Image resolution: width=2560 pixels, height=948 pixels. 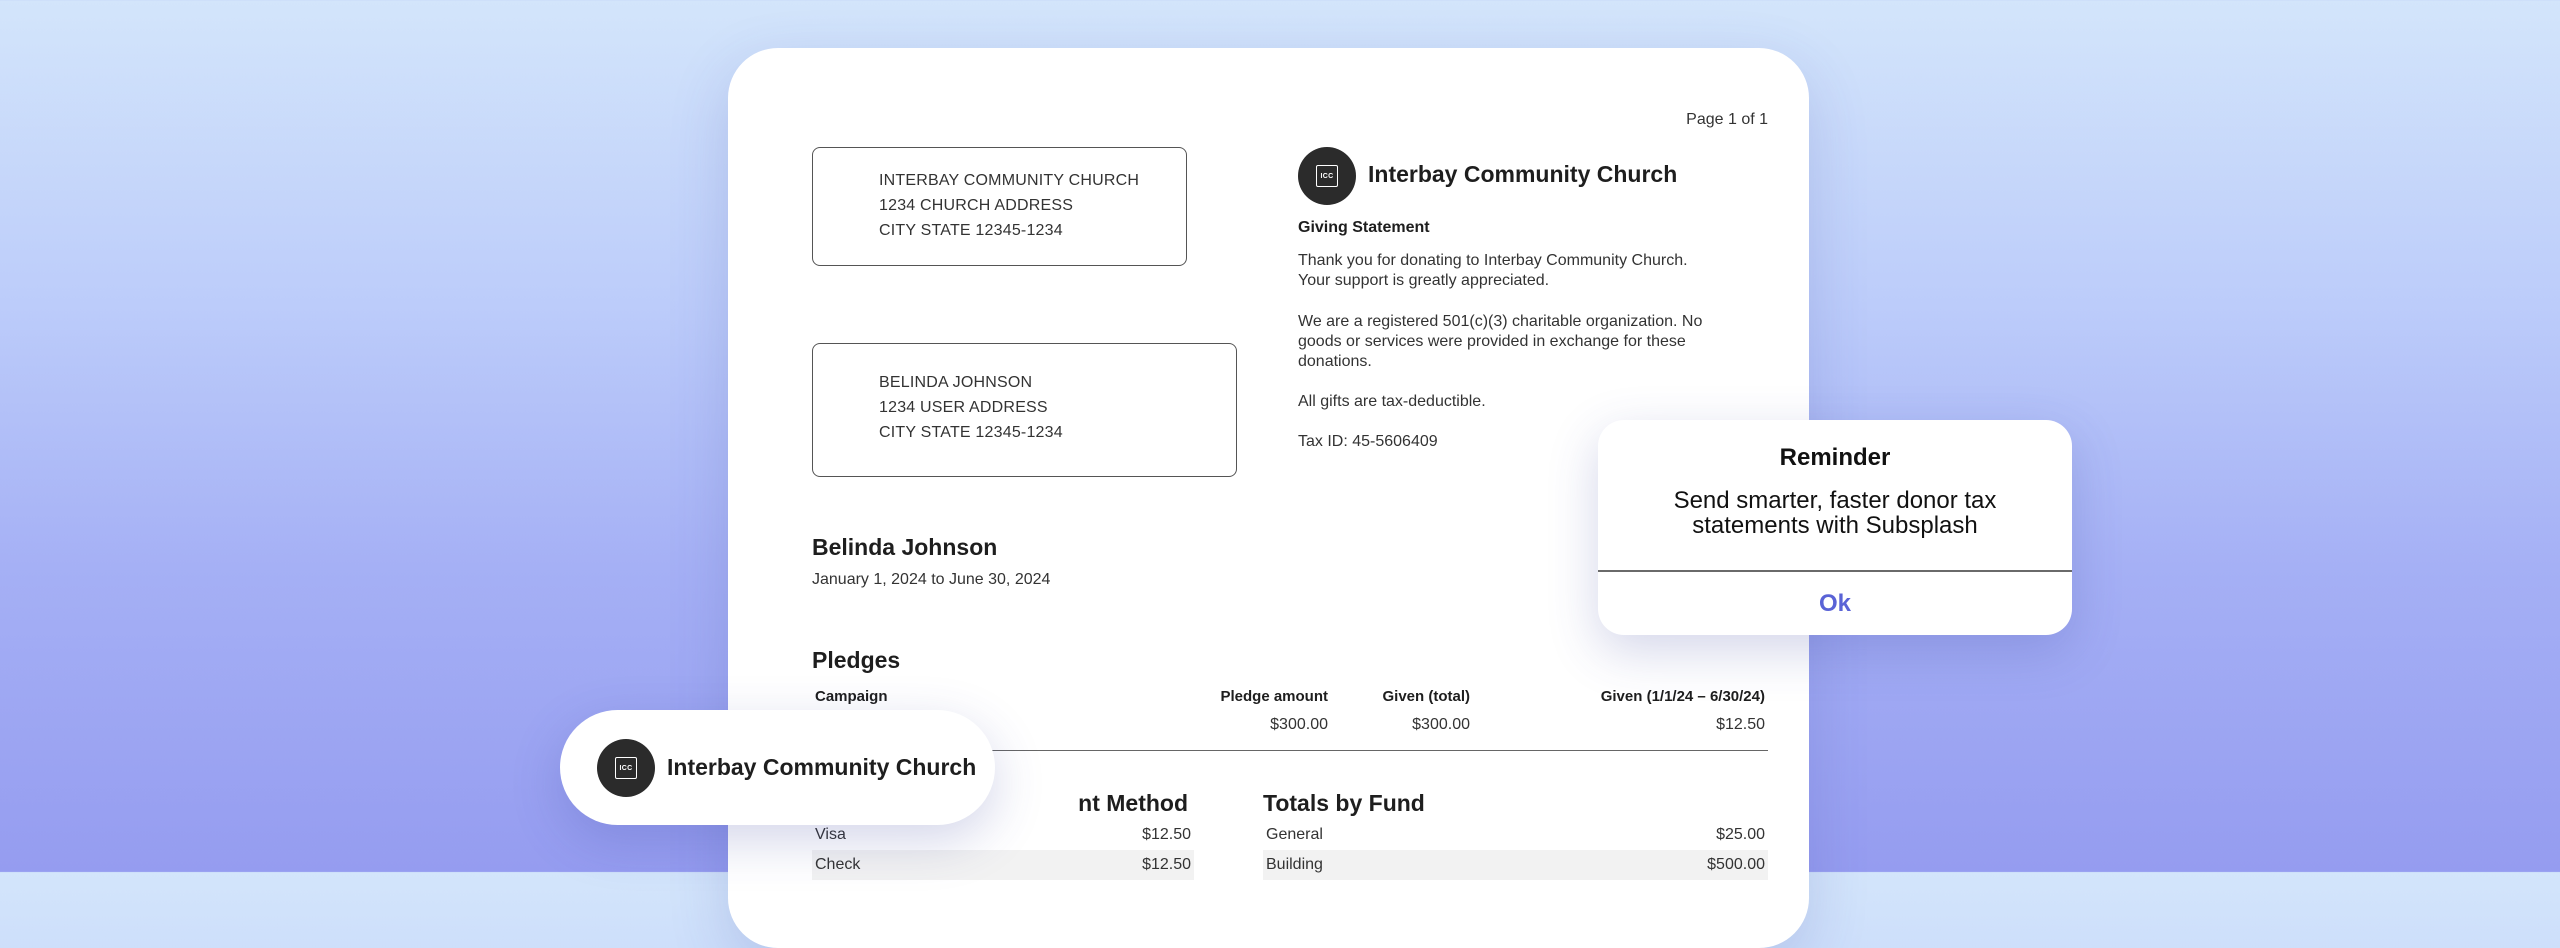 What do you see at coordinates (1344, 803) in the screenshot?
I see `totals-by-fund-heading: Totals by Fund` at bounding box center [1344, 803].